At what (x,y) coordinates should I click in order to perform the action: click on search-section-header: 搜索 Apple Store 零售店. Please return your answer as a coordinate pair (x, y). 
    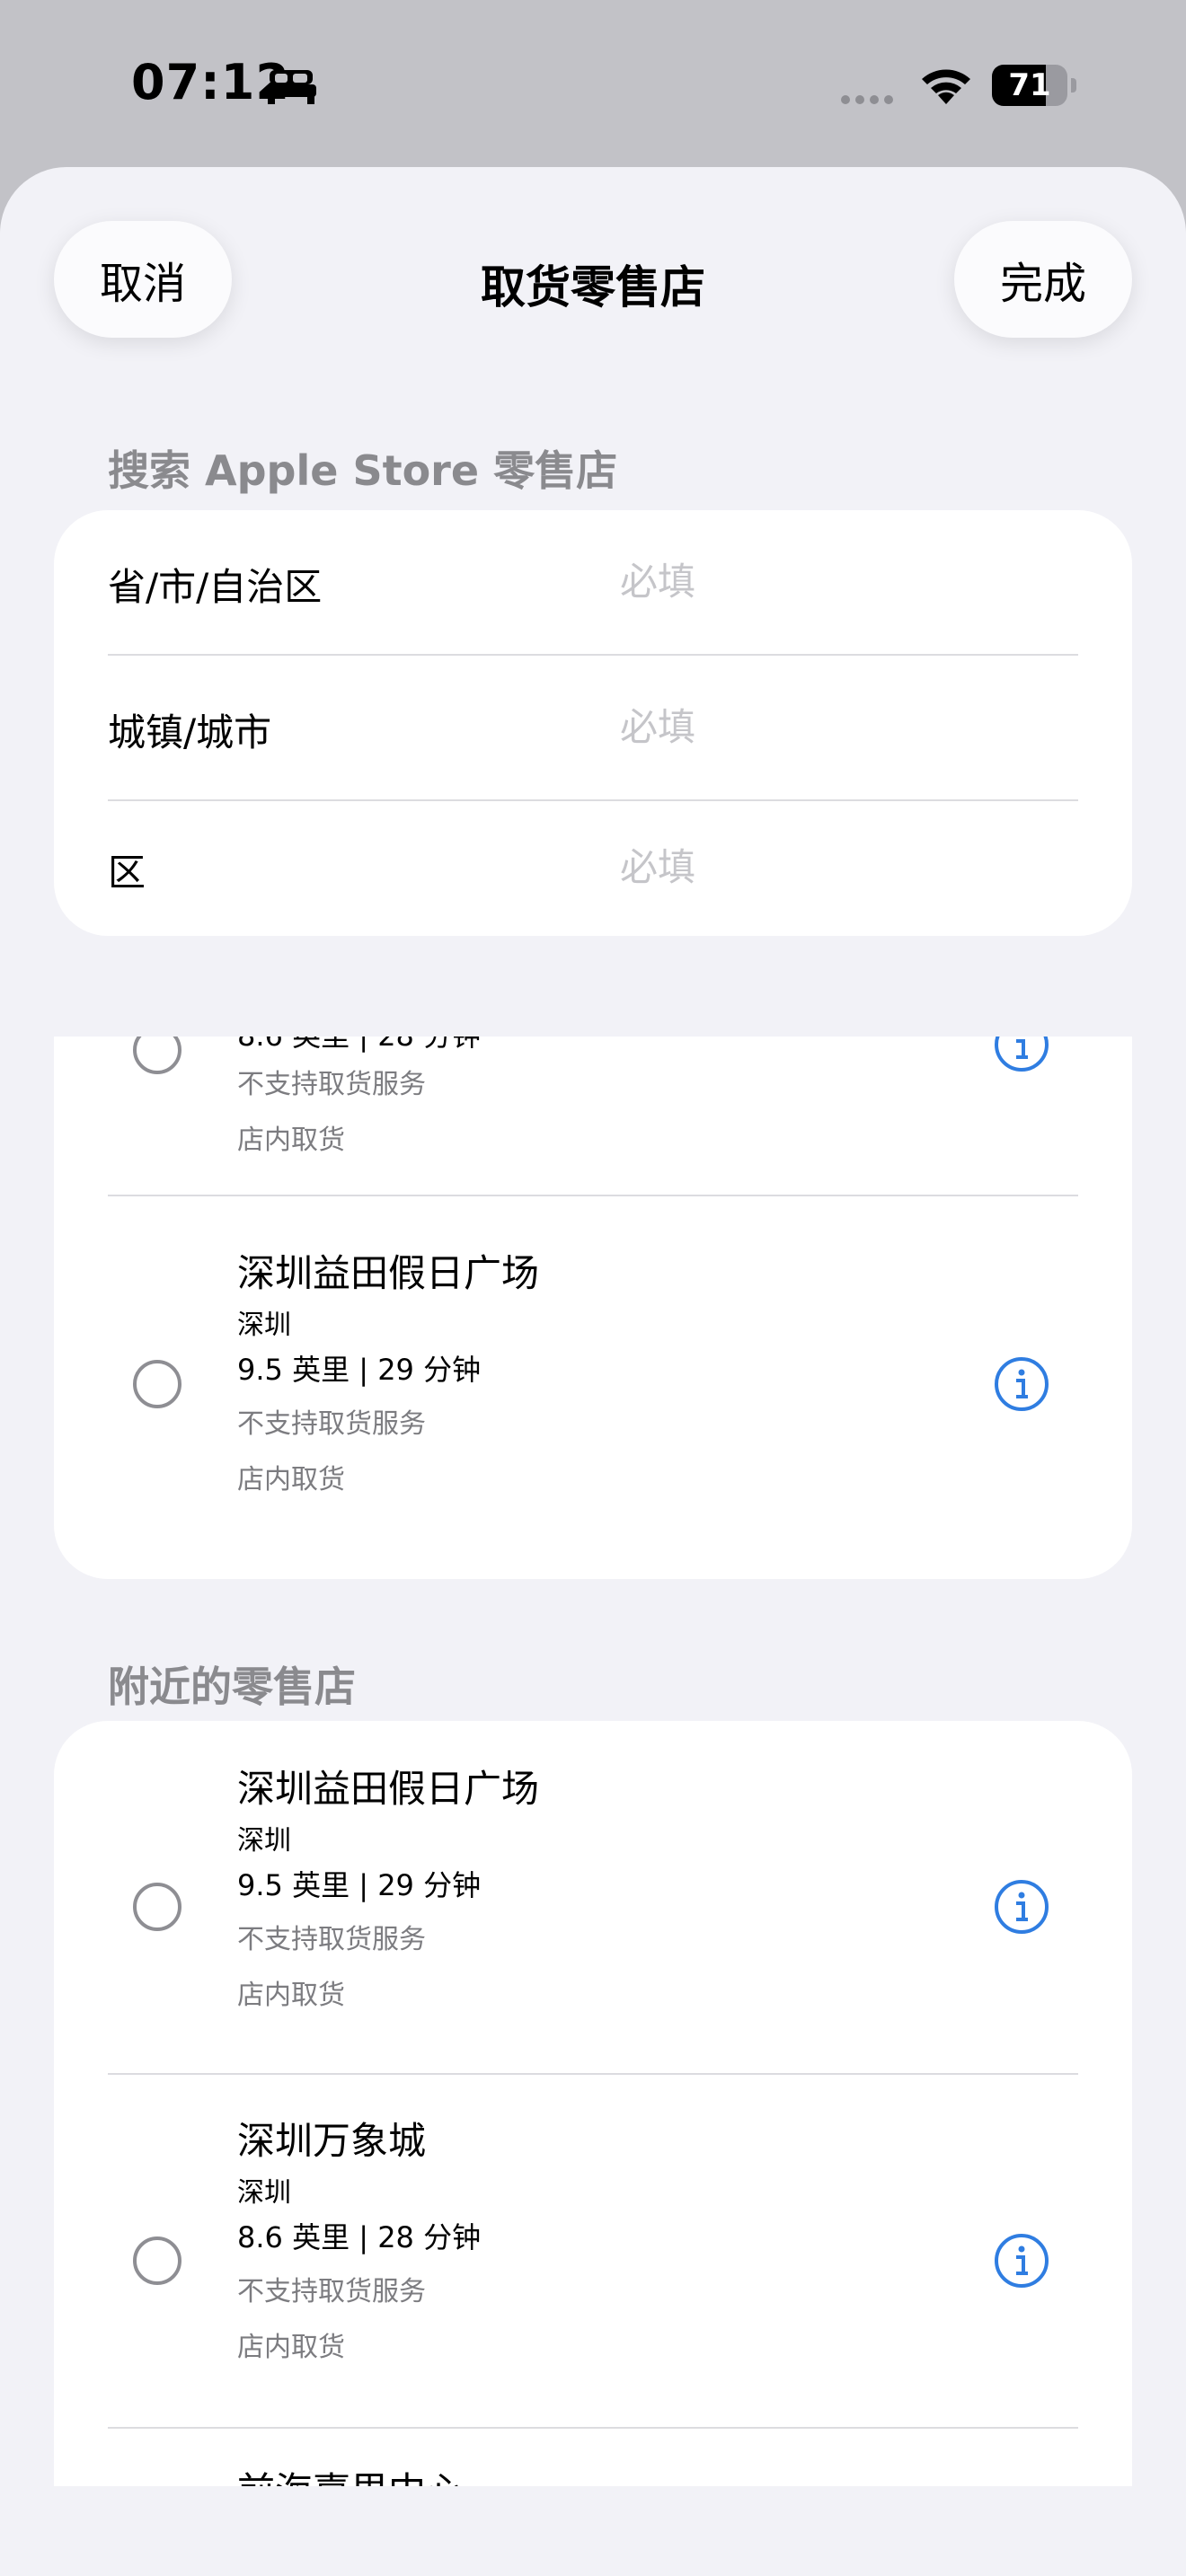
    Looking at the image, I should click on (363, 470).